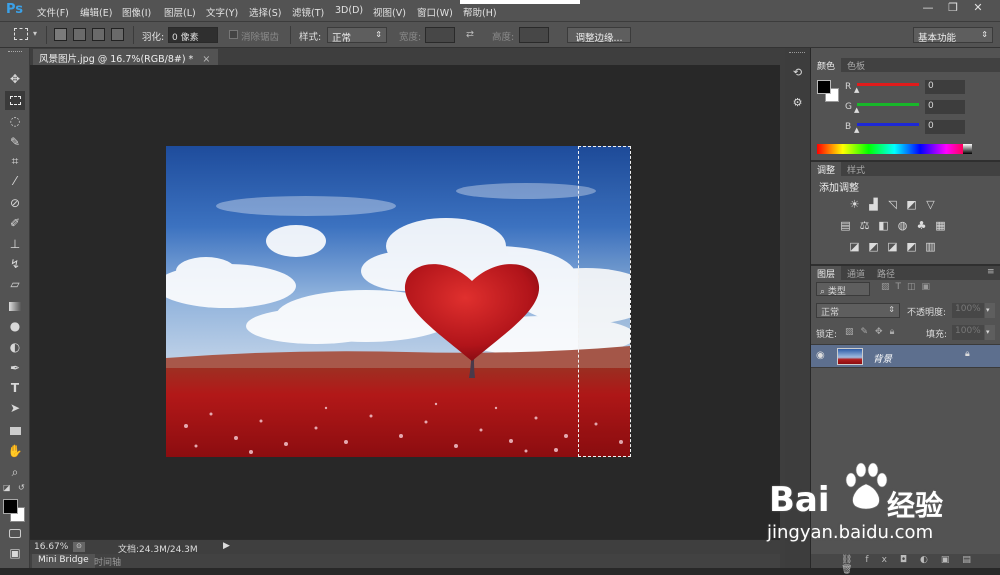 Image resolution: width=1000 pixels, height=575 pixels. Describe the element at coordinates (990, 332) in the screenshot. I see `fill-dropdown-icon: ▾` at that location.